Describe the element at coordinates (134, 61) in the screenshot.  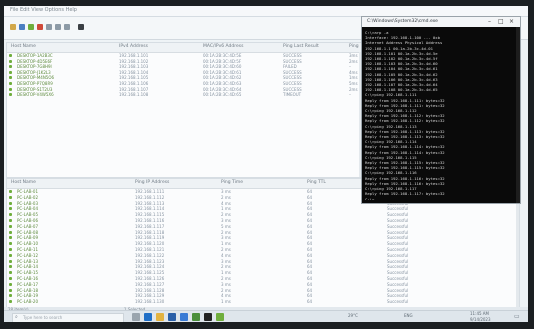
I see `table-cell: 192.168.1.102` at that location.